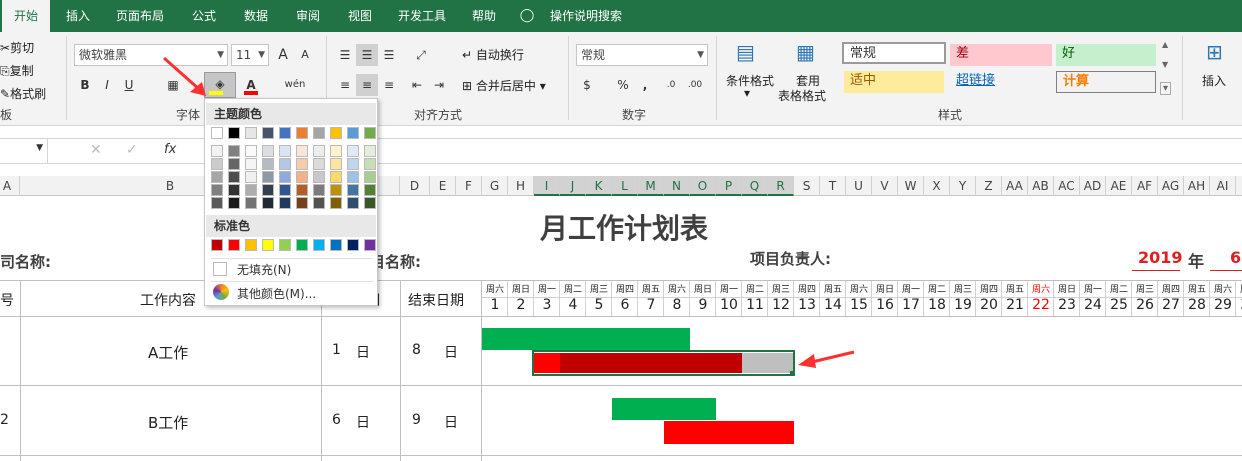 The width and height of the screenshot is (1242, 461). I want to click on column-header: AH, so click(1197, 186).